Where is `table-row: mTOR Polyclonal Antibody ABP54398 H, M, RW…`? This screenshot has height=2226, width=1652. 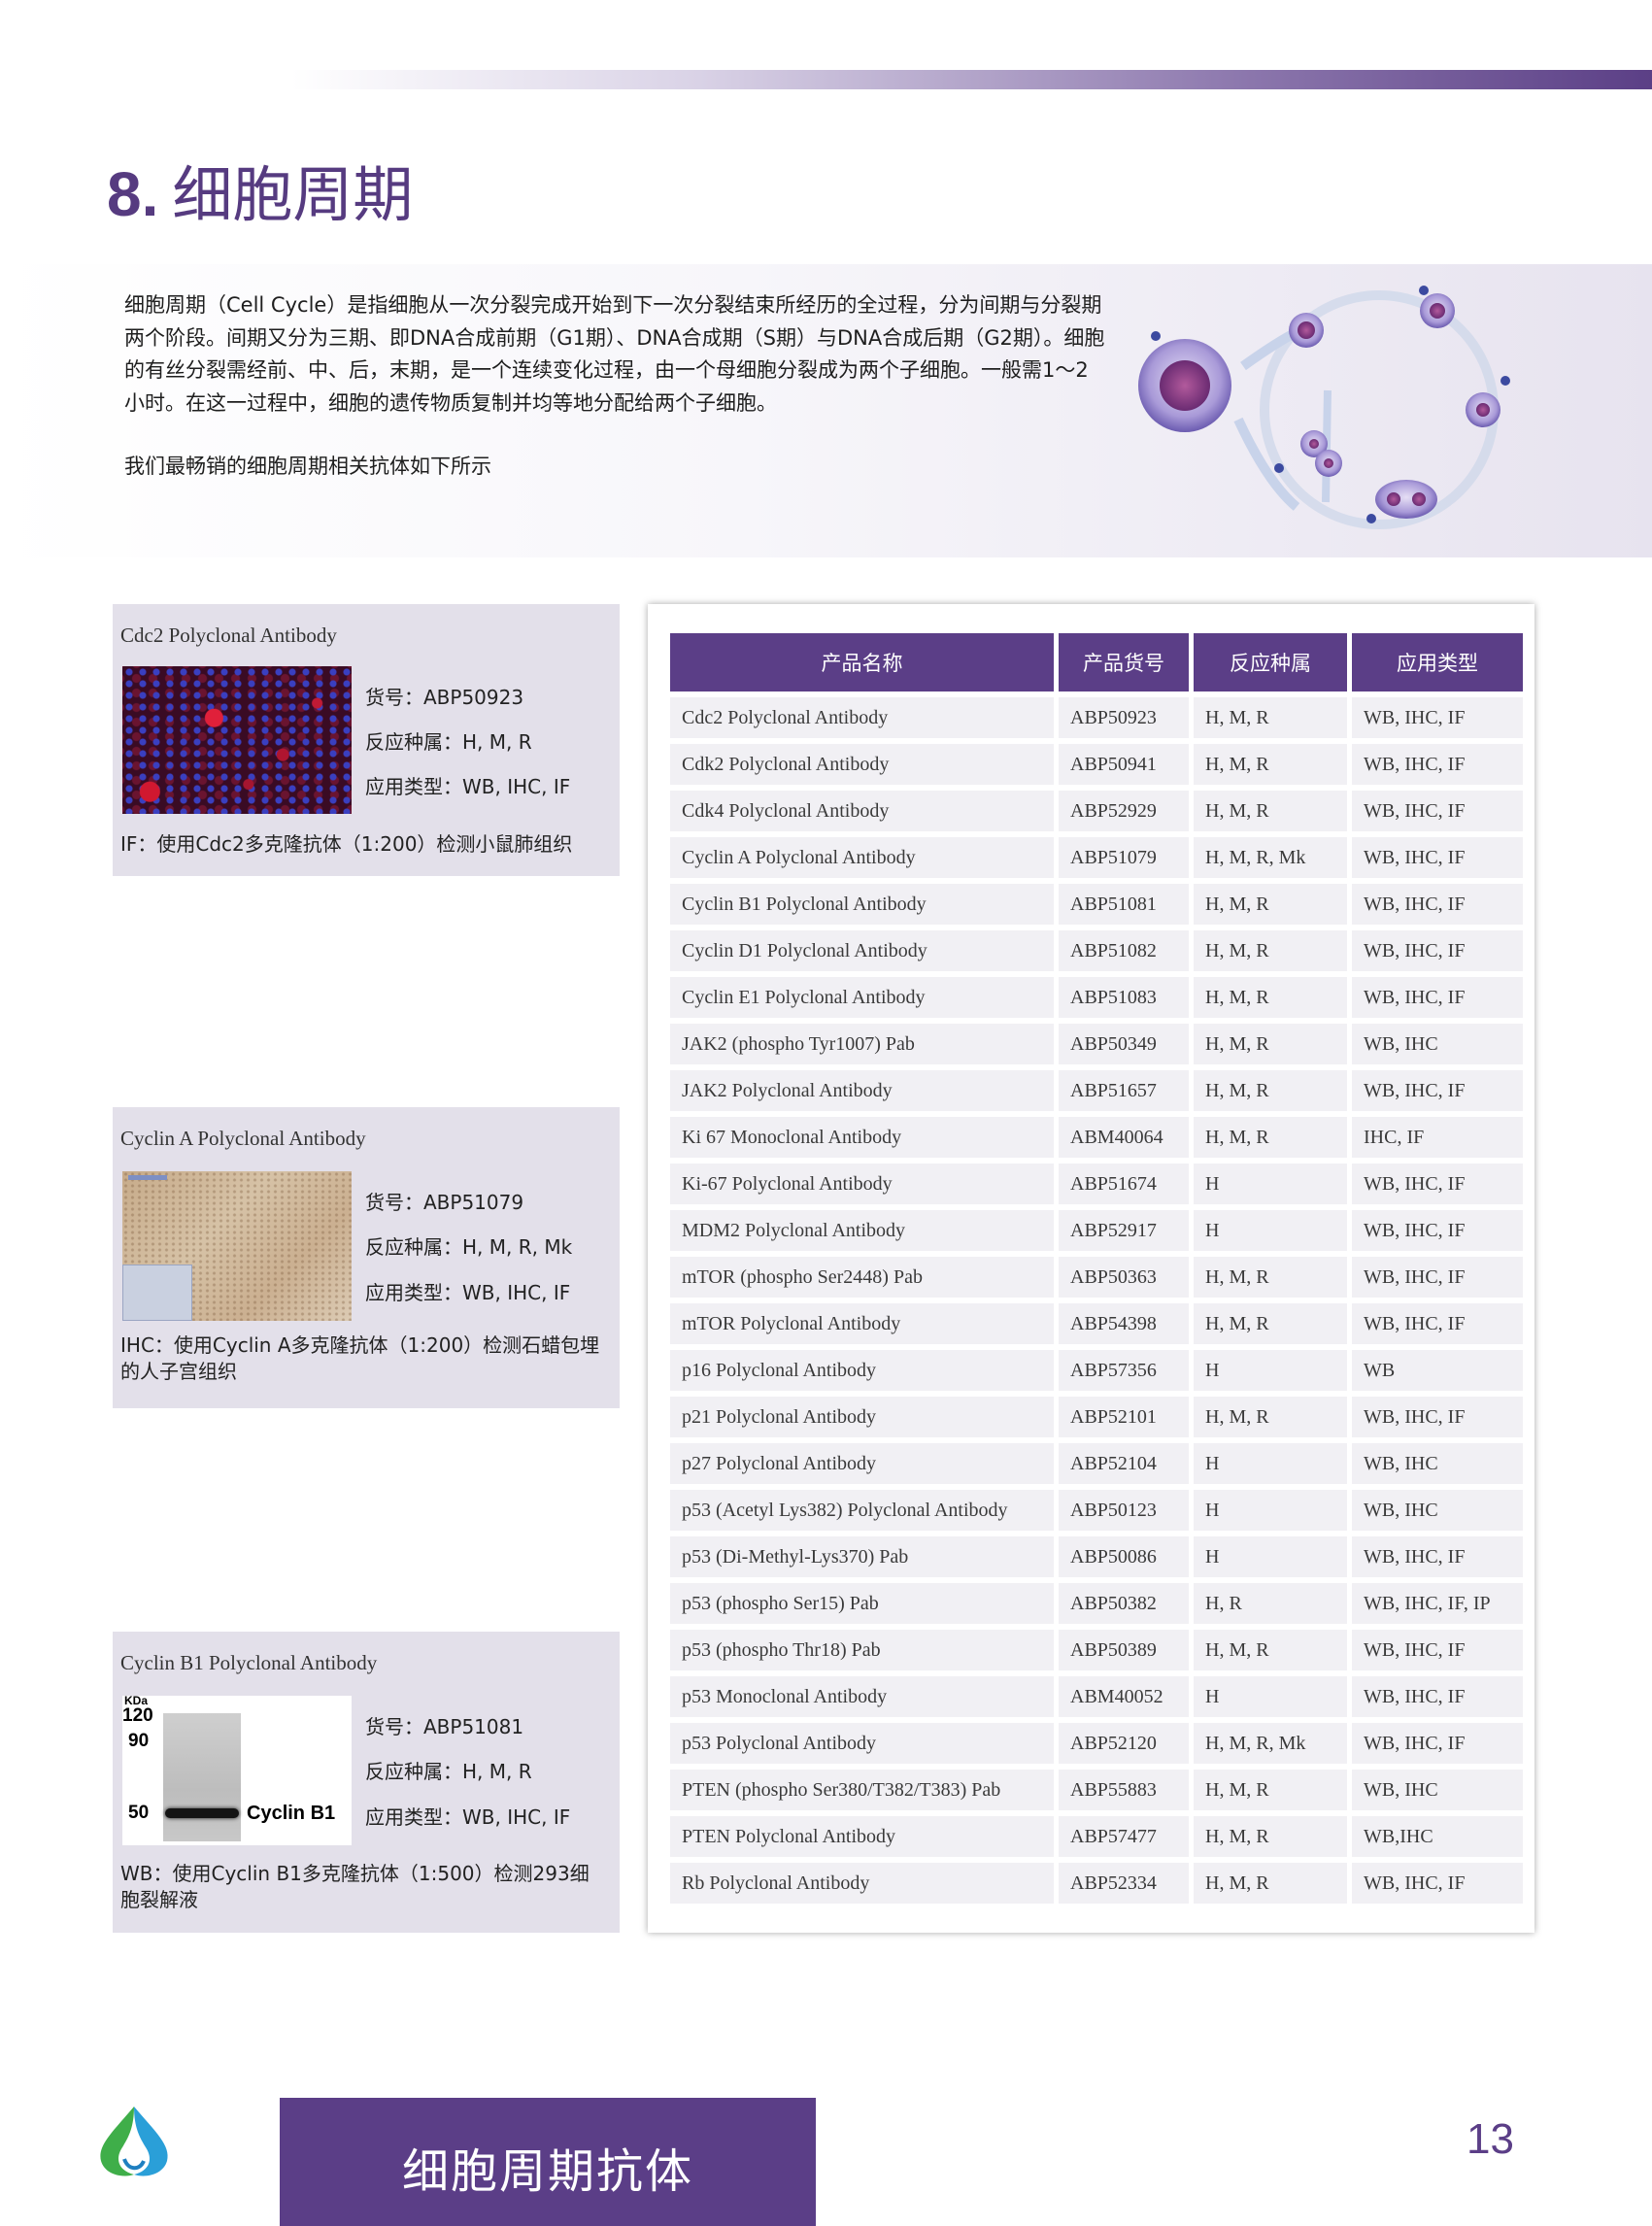
table-row: mTOR Polyclonal Antibody ABP54398 H, M, RW… is located at coordinates (1096, 1323).